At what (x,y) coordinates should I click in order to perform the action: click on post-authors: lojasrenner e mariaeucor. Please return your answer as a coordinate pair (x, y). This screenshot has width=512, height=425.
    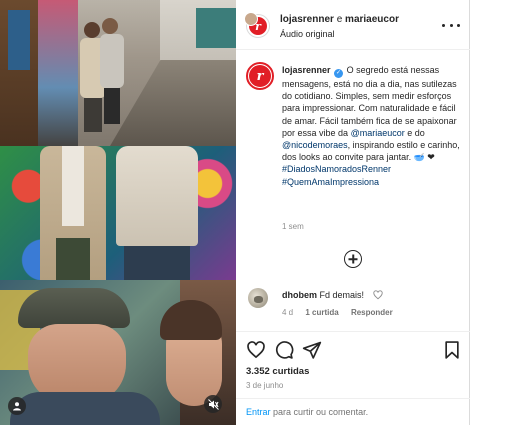
    Looking at the image, I should click on (339, 19).